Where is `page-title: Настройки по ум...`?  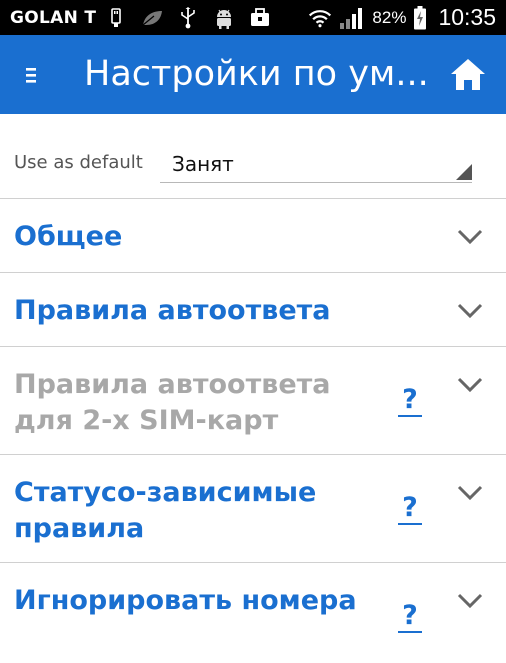
page-title: Настройки по ум... is located at coordinates (256, 74).